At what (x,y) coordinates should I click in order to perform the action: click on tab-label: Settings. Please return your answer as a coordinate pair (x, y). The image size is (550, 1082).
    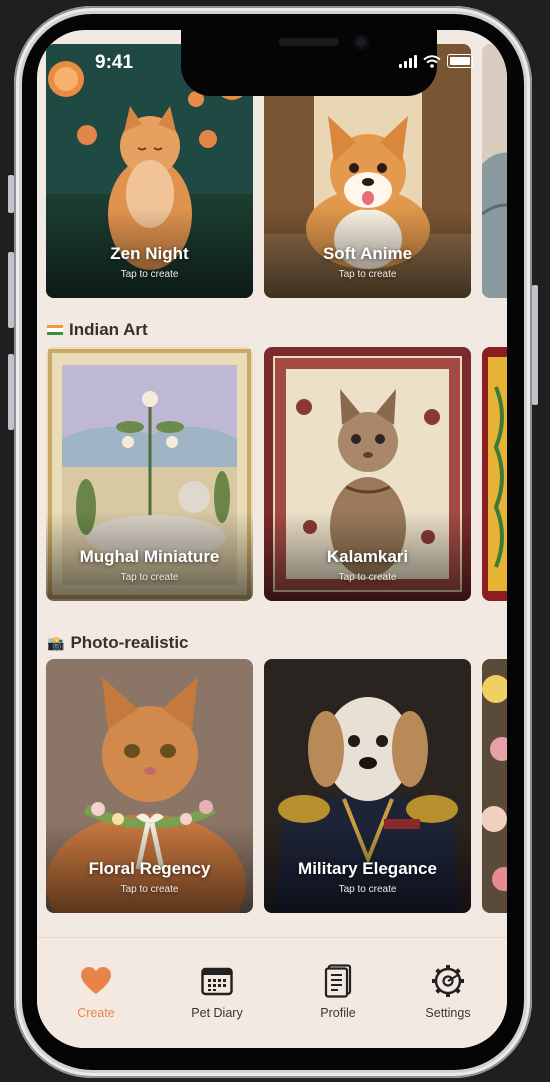
    Looking at the image, I should click on (448, 1013).